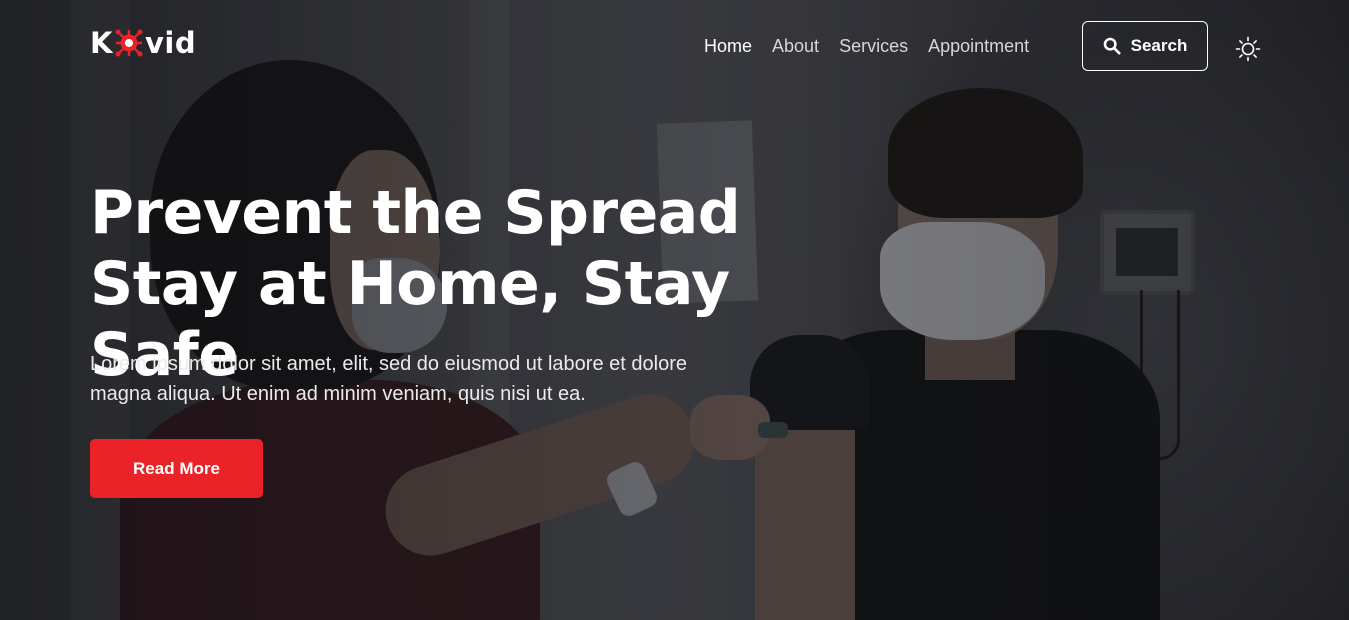 This screenshot has height=620, width=1349. I want to click on read-more-button: Read More, so click(176, 468).